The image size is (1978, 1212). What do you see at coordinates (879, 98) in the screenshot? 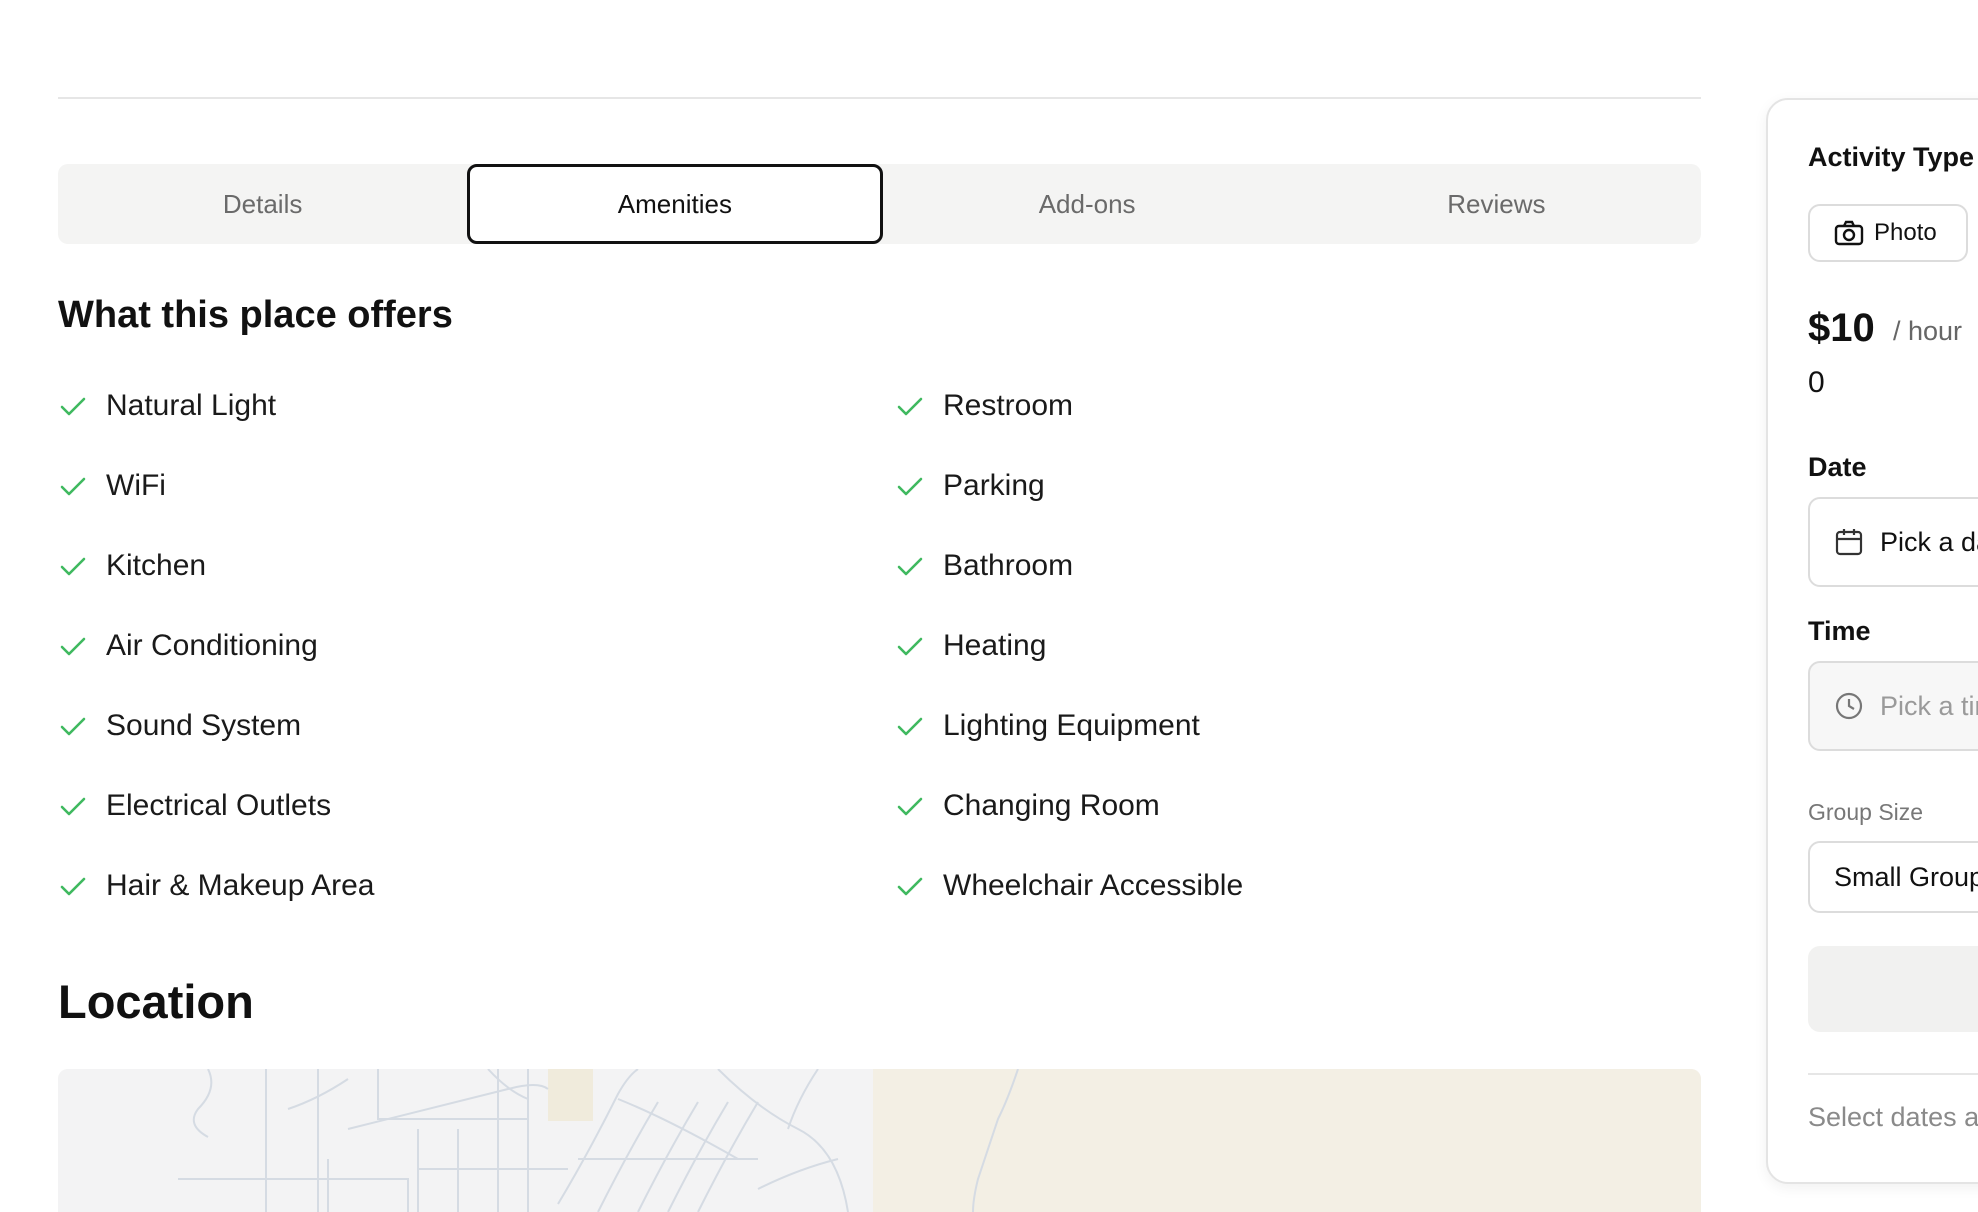
I see `top-divider` at bounding box center [879, 98].